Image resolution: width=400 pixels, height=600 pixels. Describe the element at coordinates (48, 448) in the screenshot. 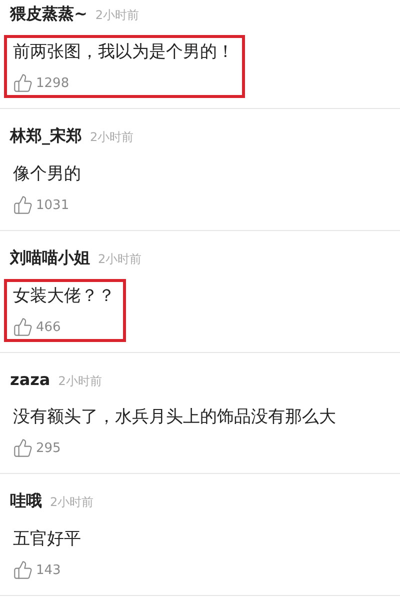

I see `like-count: 295` at that location.